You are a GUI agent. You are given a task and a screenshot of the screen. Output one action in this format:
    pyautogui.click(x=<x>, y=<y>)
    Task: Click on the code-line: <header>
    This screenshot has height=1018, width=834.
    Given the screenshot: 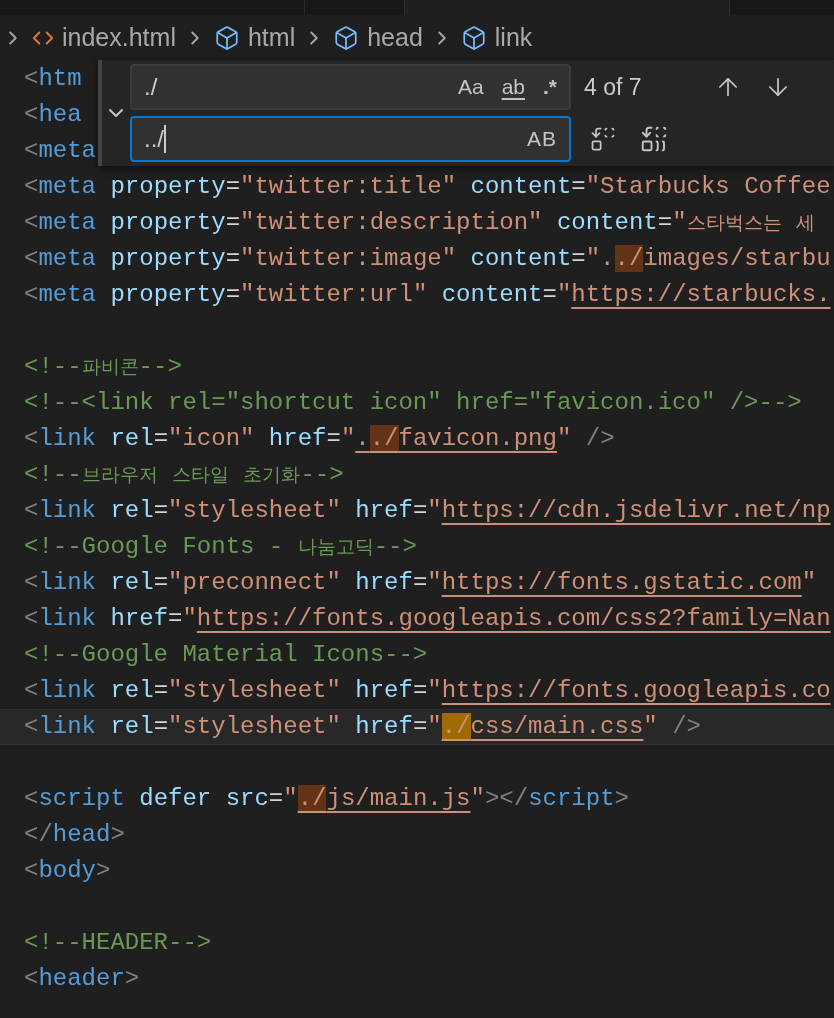 What is the action you would take?
    pyautogui.click(x=82, y=979)
    